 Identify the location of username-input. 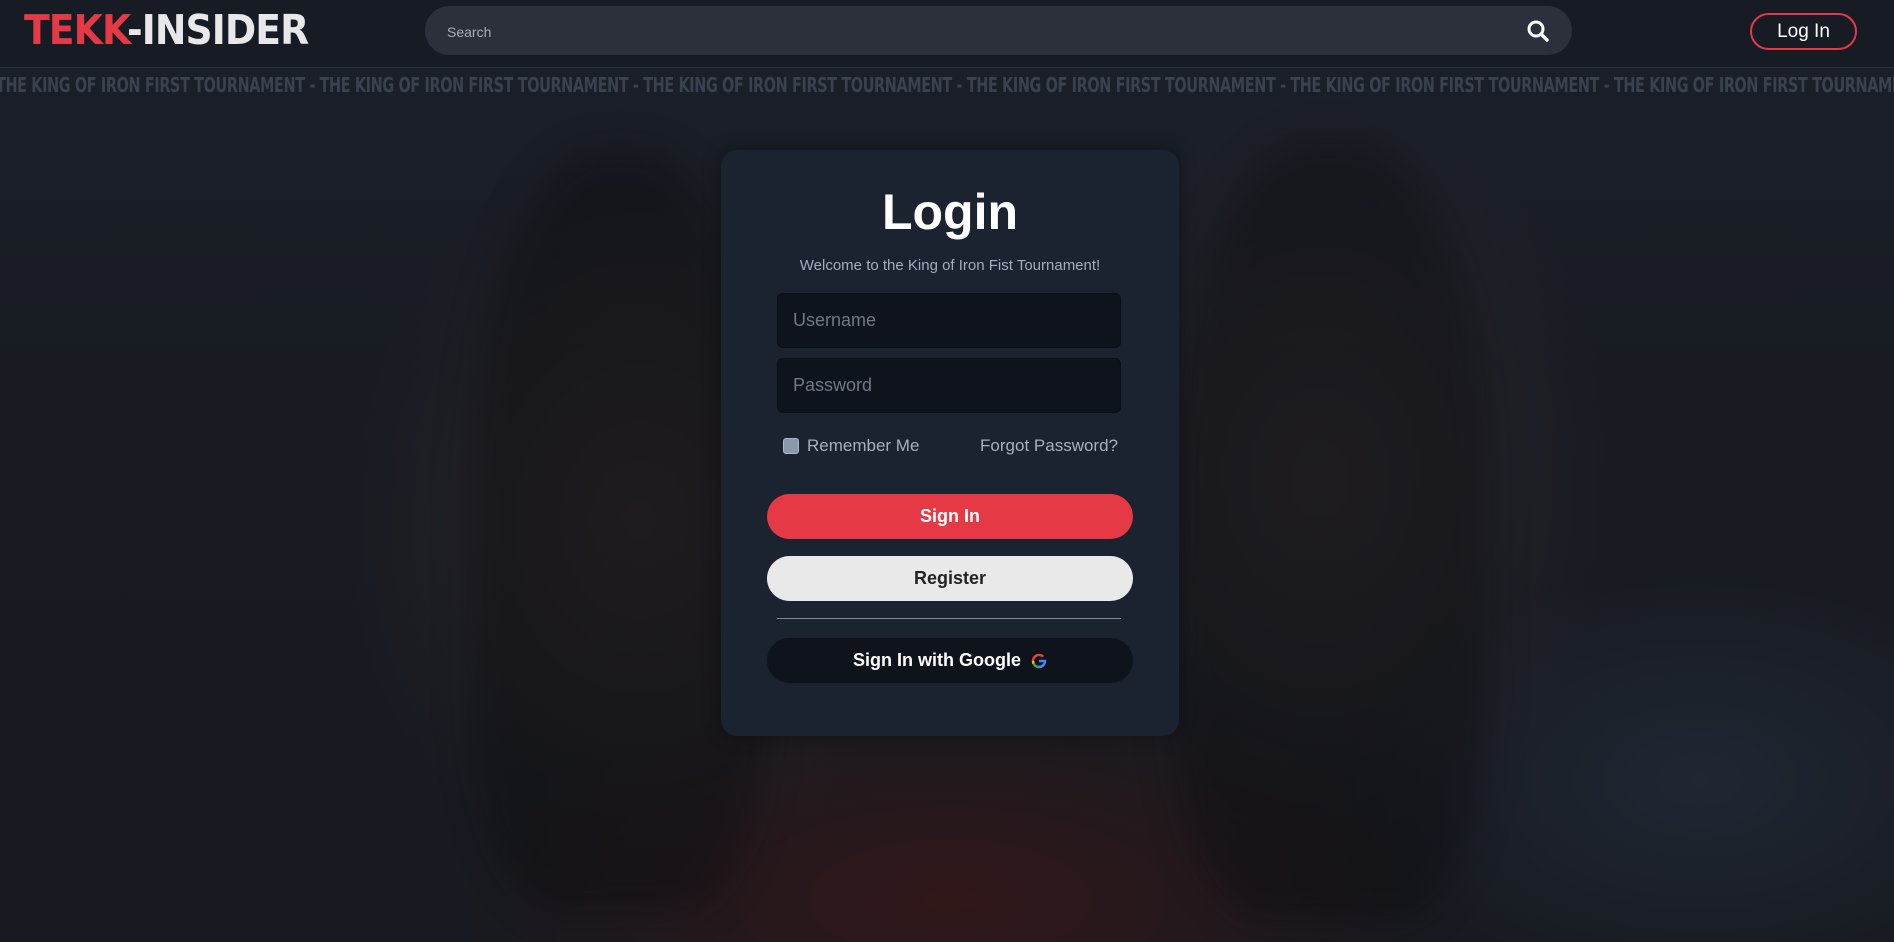
(949, 320).